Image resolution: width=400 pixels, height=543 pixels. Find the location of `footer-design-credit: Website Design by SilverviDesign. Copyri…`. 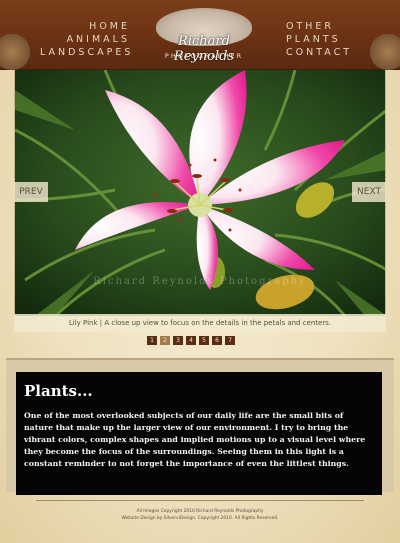

footer-design-credit: Website Design by SilverviDesign. Copyri… is located at coordinates (200, 518).